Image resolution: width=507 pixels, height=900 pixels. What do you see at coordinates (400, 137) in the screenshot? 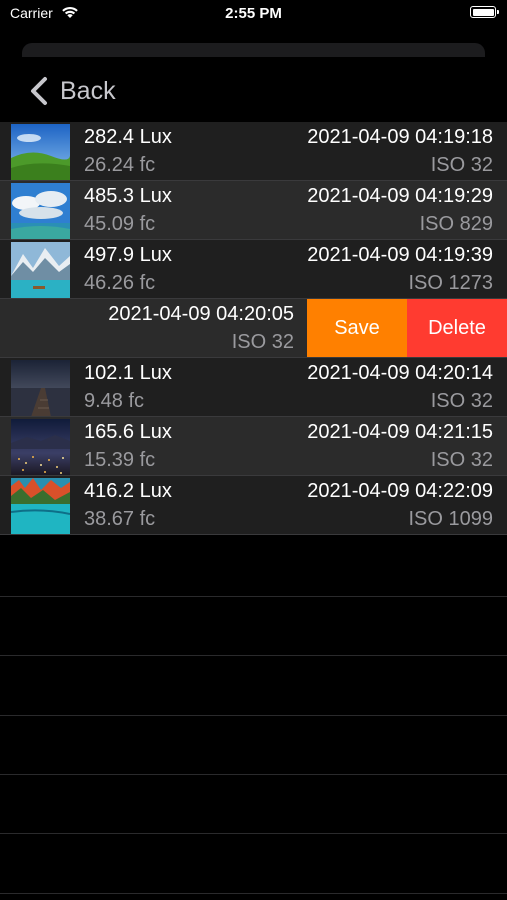
I see `timestamp: 2021-04-09 04:19:18` at bounding box center [400, 137].